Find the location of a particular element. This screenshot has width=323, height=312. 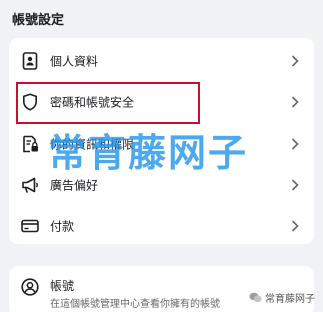

settings-item-payments: 付款 is located at coordinates (161, 226).